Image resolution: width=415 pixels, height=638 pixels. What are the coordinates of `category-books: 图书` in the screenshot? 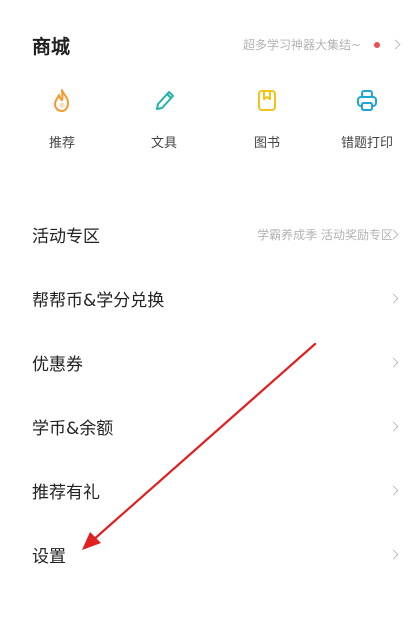 It's located at (267, 119).